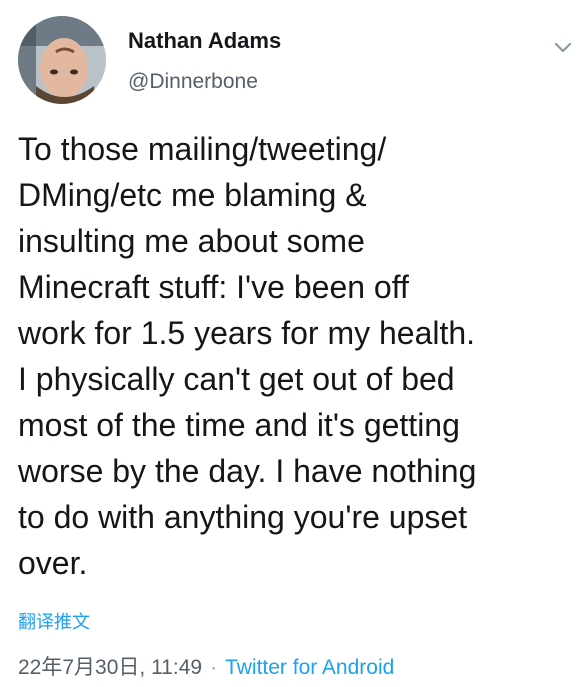  Describe the element at coordinates (204, 41) in the screenshot. I see `author-name: Nathan Adams` at that location.